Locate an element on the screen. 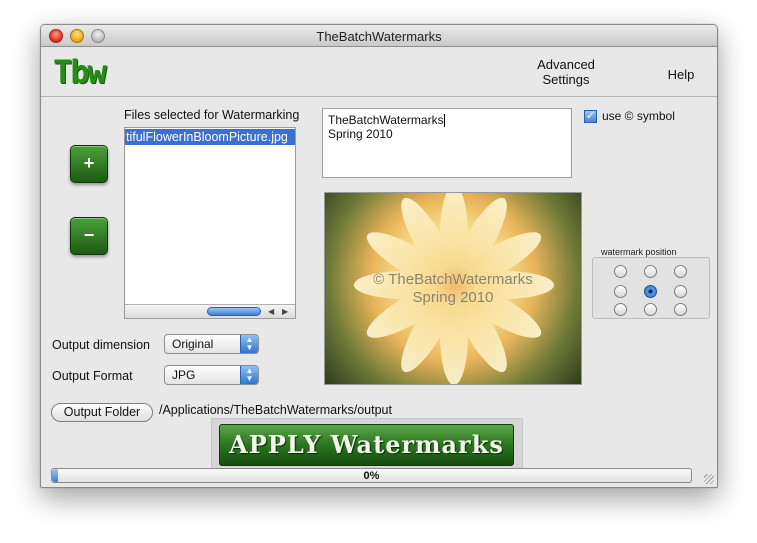  output-format-value: JPG is located at coordinates (184, 375).